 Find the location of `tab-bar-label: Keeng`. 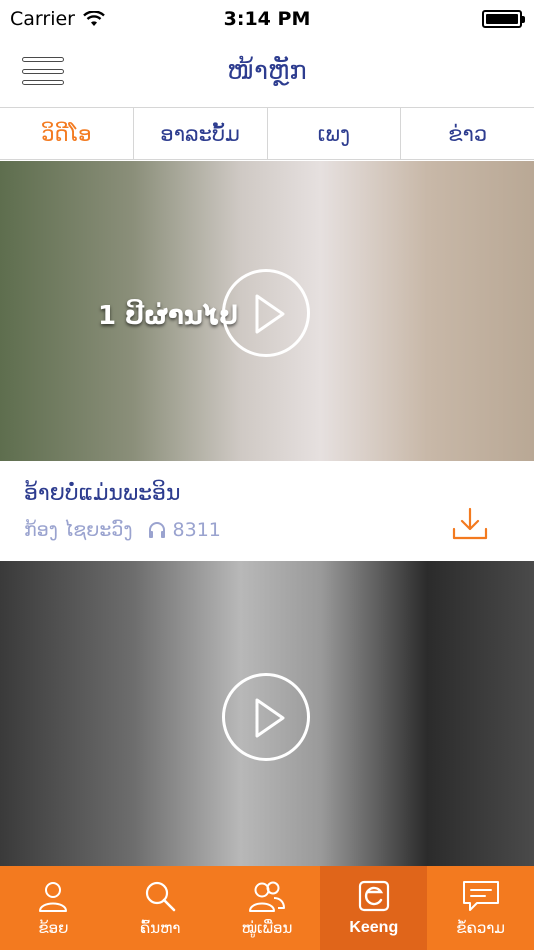

tab-bar-label: Keeng is located at coordinates (374, 927).